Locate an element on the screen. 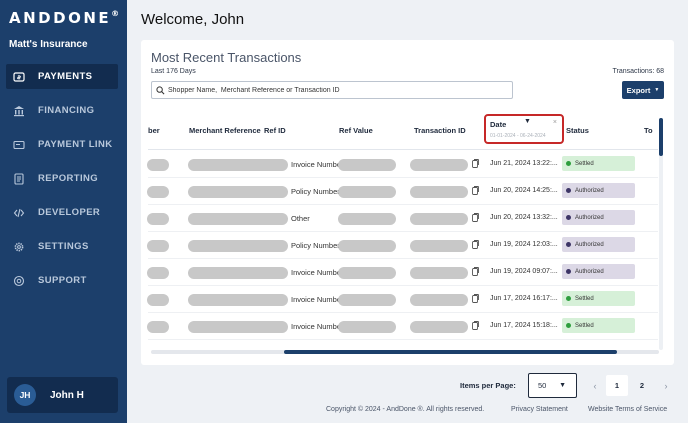  column-ref-id: Ref ID is located at coordinates (275, 130).